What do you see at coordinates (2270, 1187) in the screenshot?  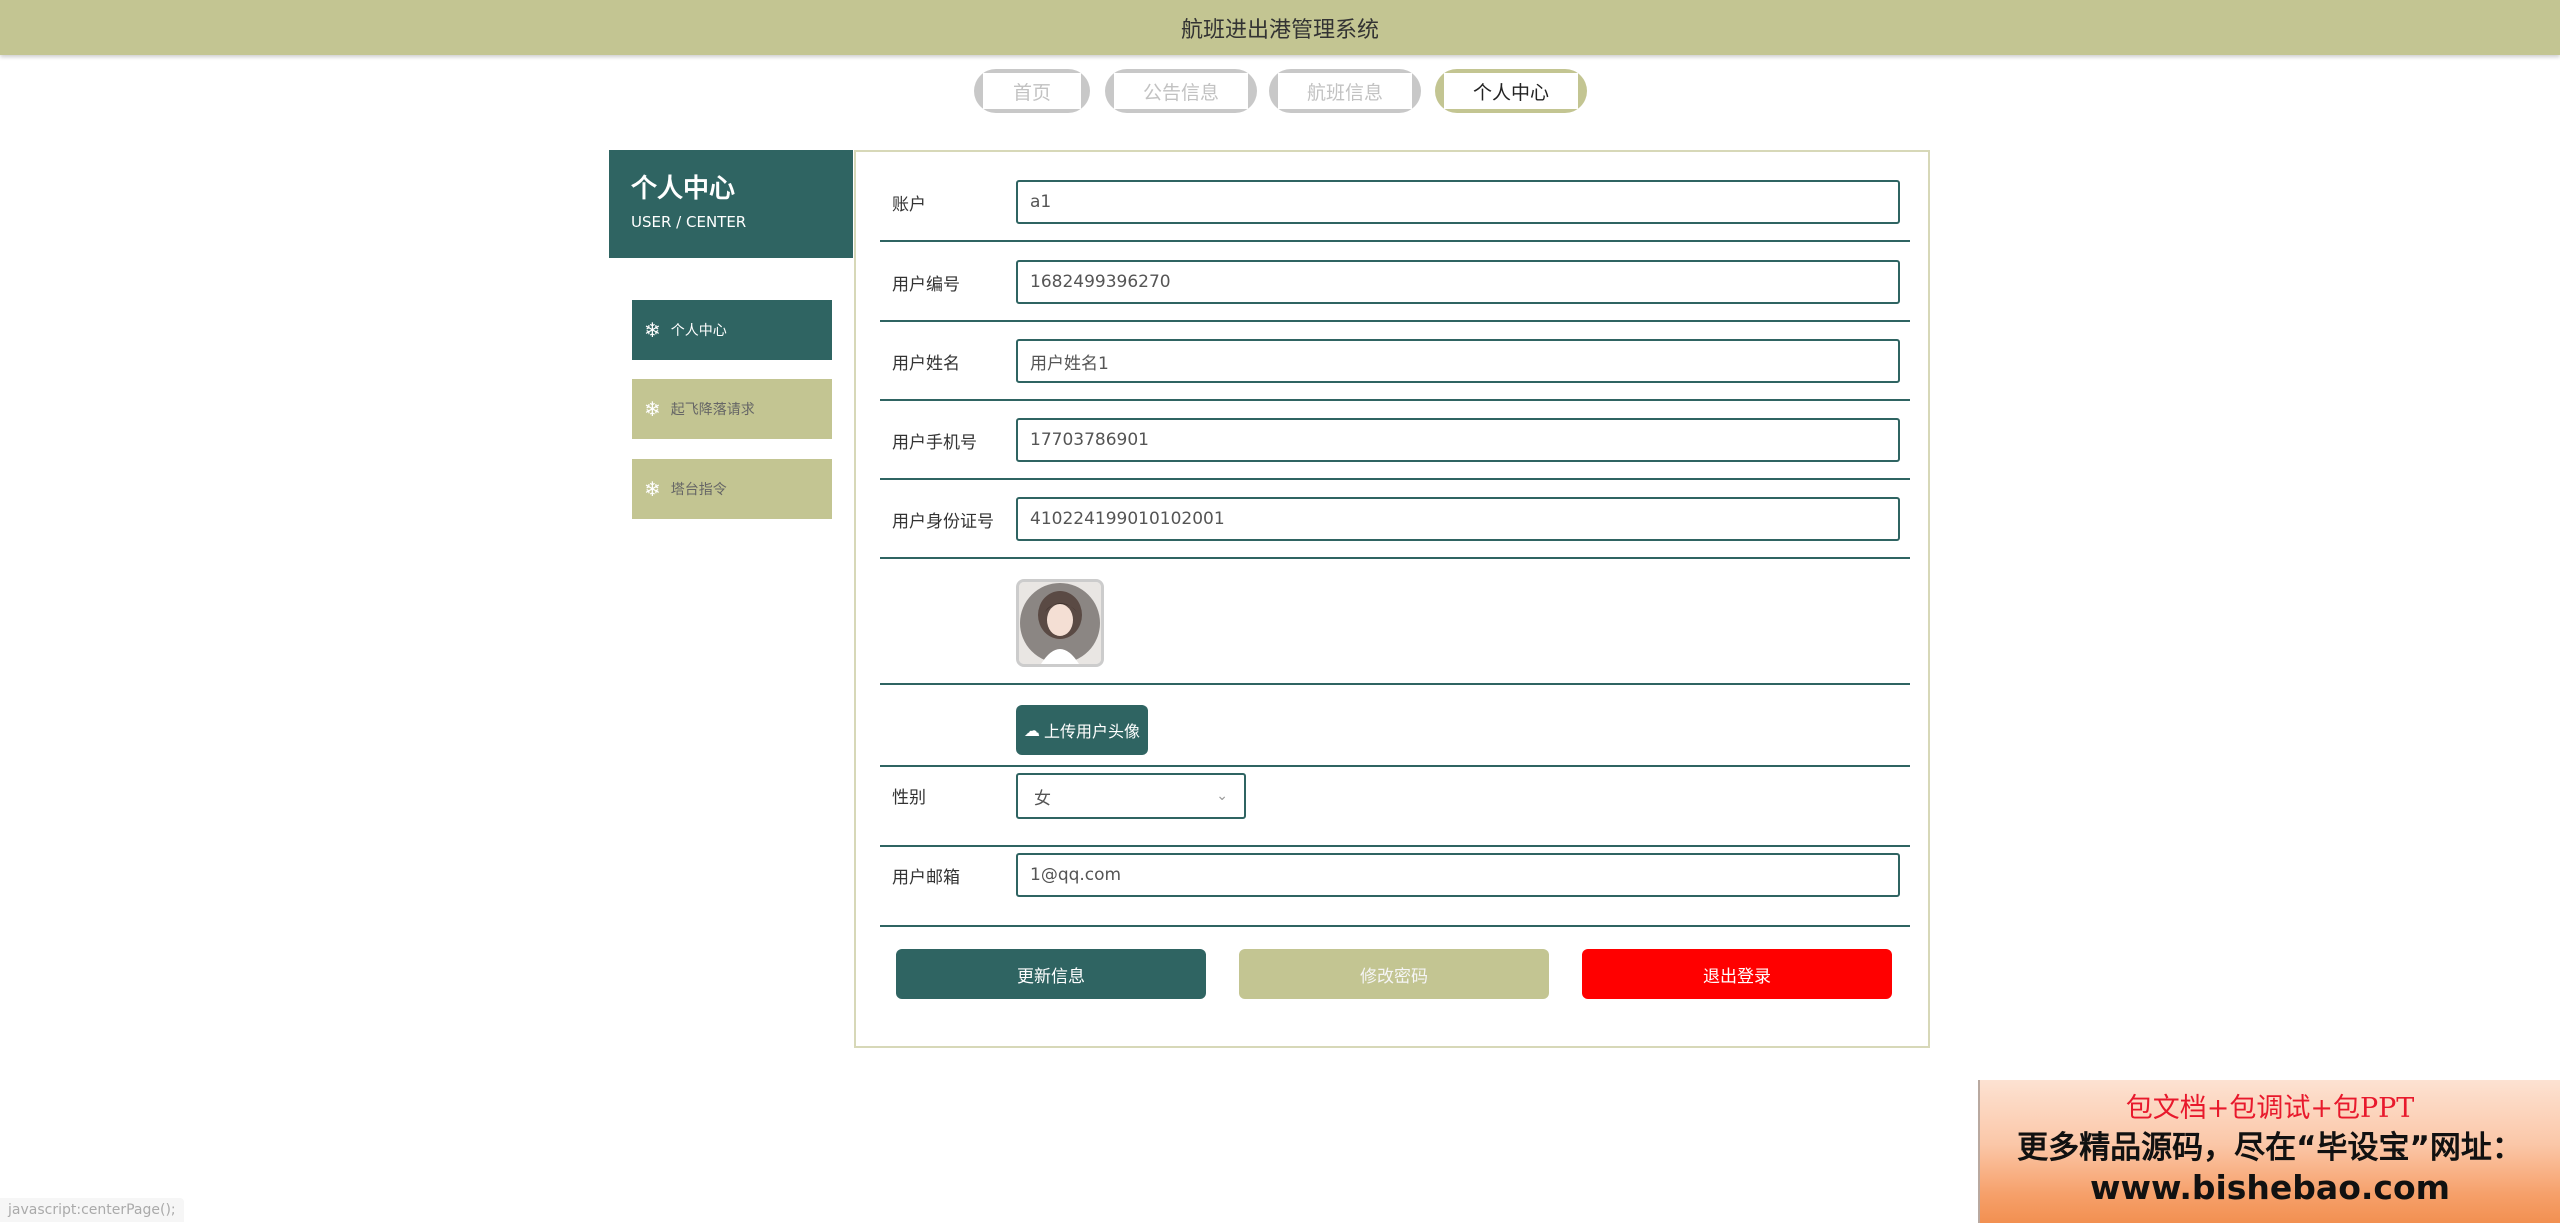 I see `promo-line-3: www.bishebao.com` at bounding box center [2270, 1187].